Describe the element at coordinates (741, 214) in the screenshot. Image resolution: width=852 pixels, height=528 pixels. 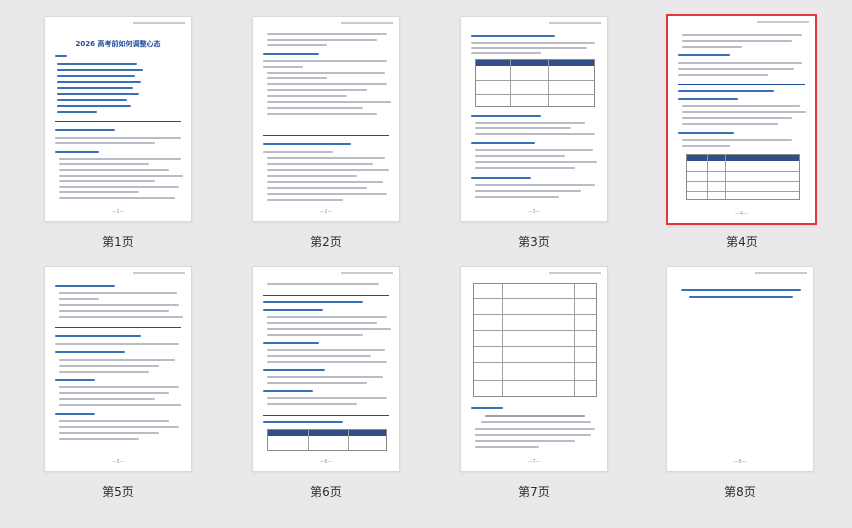
I see `page-footer-number: —4—` at that location.